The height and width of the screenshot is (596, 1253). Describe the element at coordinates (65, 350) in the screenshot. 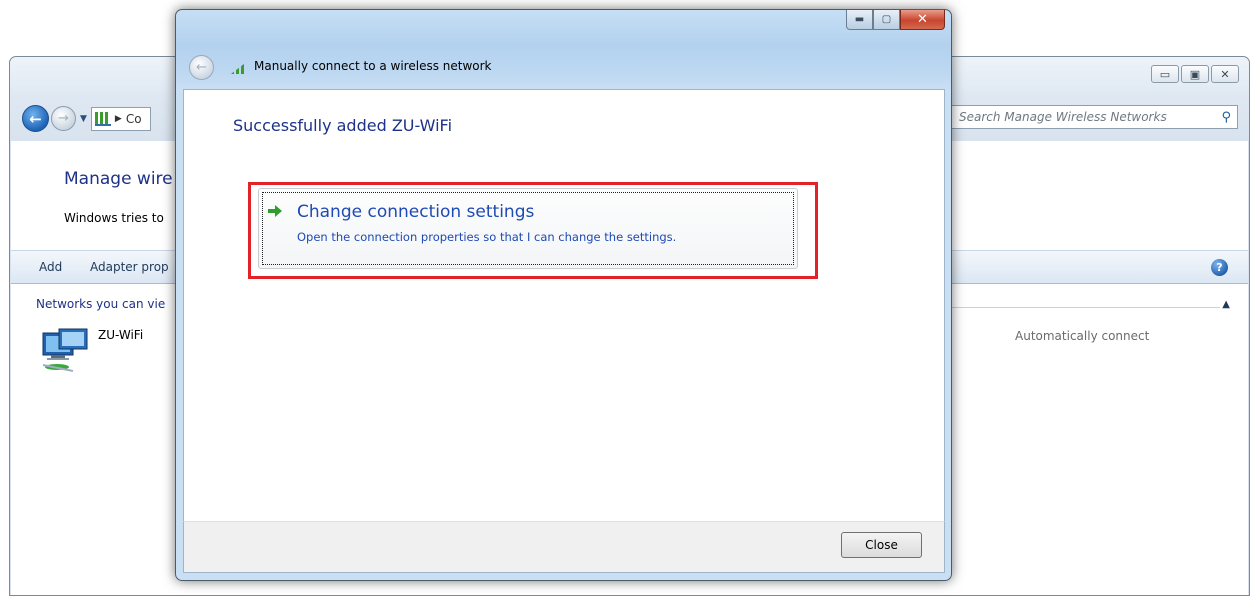

I see `wireless-network-icon` at that location.